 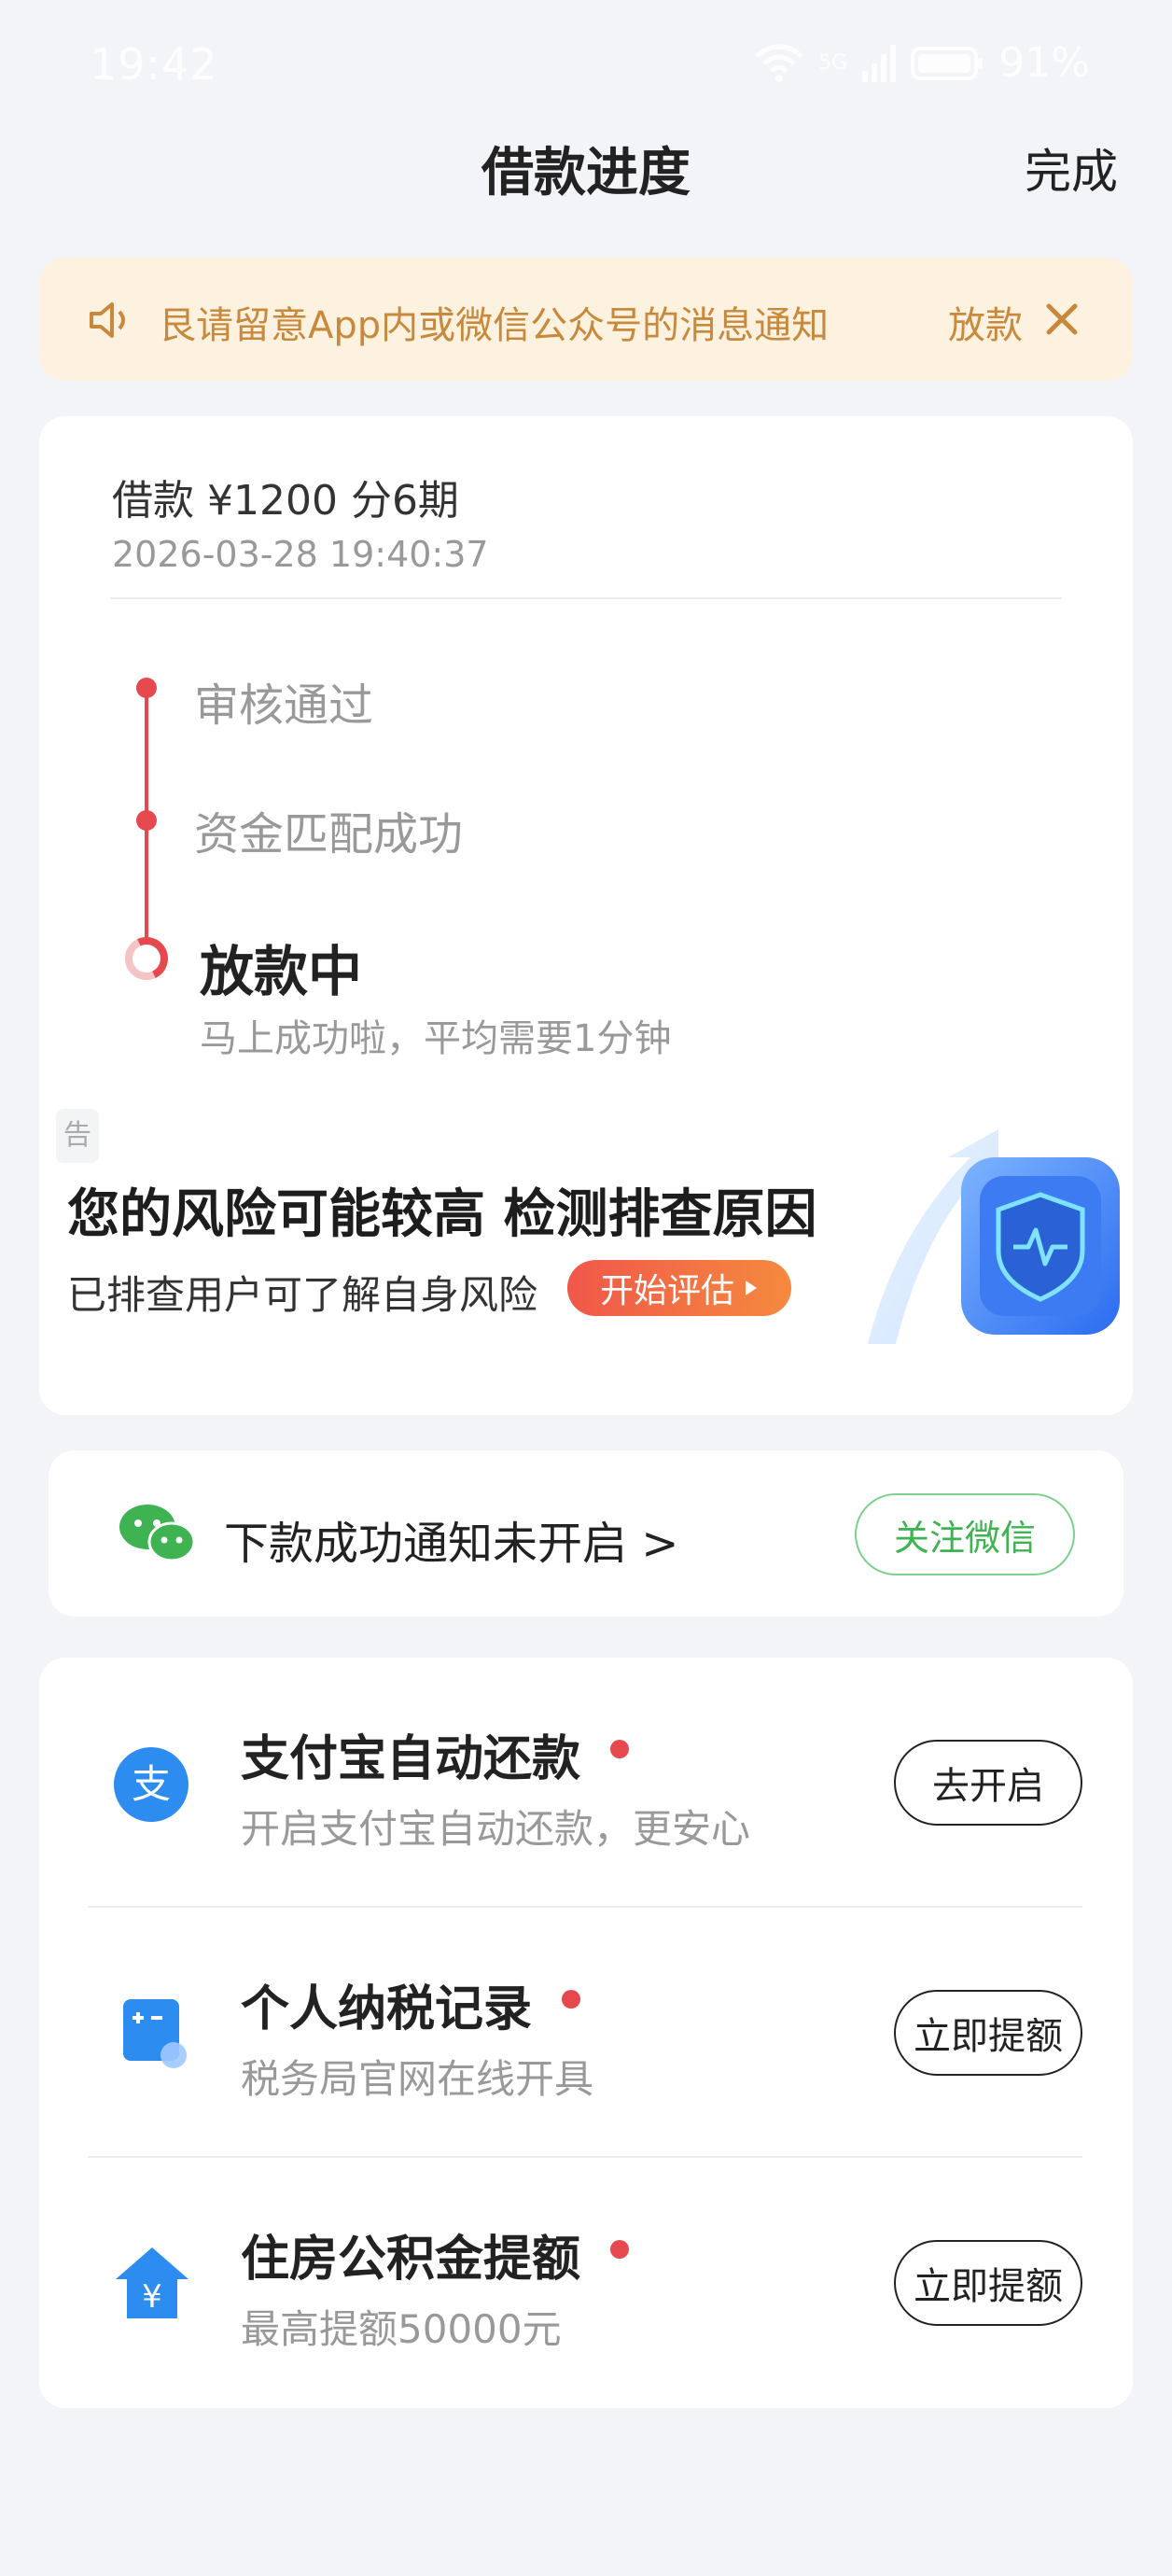 I want to click on service-title: 个人纳税记录, so click(x=387, y=2009).